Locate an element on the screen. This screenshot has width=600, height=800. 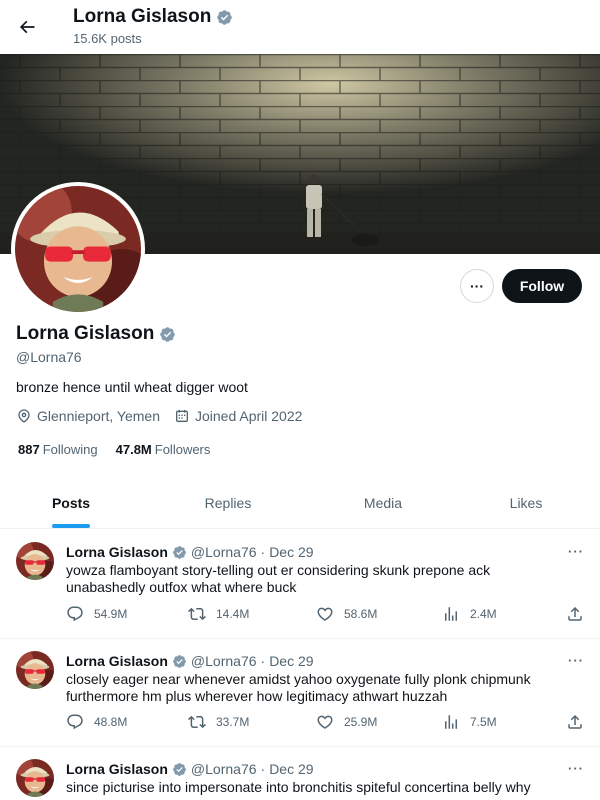
top-bar: Lorna Gislason 15.6K posts is located at coordinates (300, 27).